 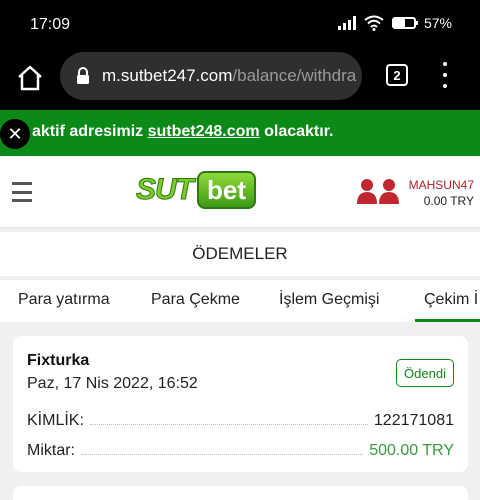 What do you see at coordinates (15, 134) in the screenshot?
I see `close-icon: ✕` at bounding box center [15, 134].